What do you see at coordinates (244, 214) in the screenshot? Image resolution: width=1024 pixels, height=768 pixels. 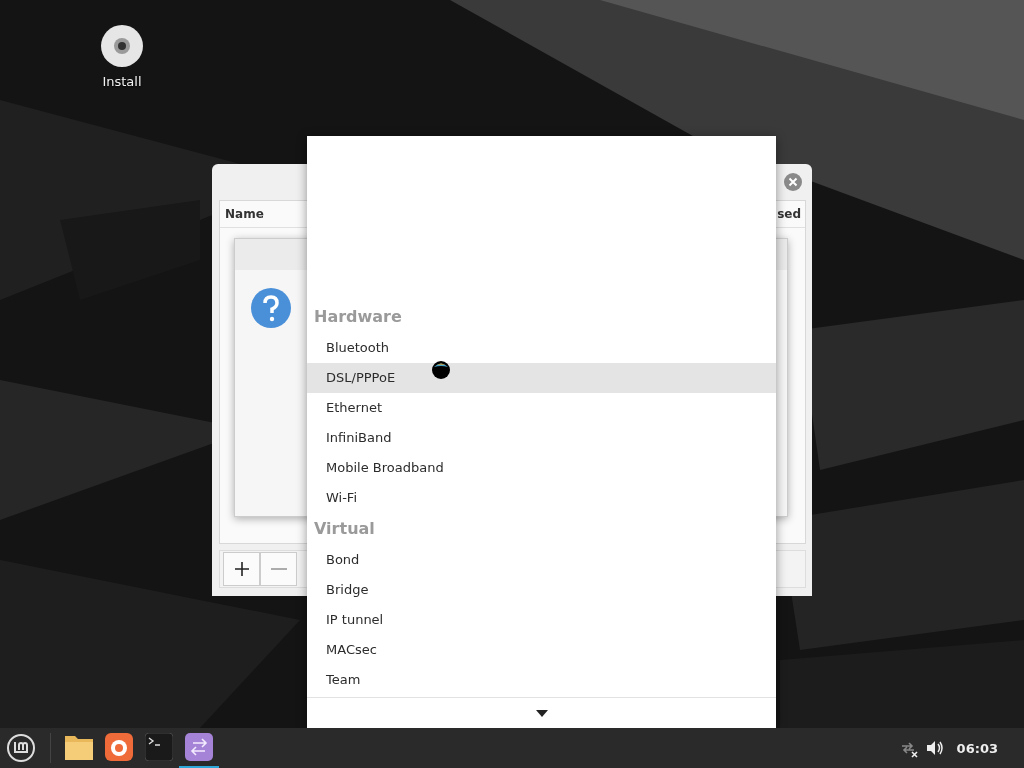 I see `column-header: Name` at bounding box center [244, 214].